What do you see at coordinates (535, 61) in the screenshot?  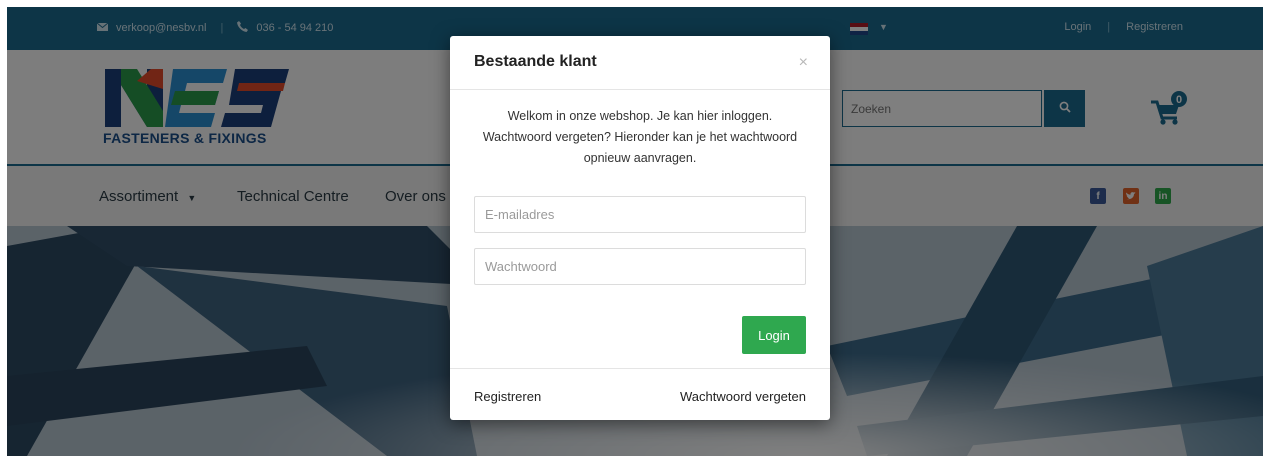 I see `modal-title: Bestaande klant` at bounding box center [535, 61].